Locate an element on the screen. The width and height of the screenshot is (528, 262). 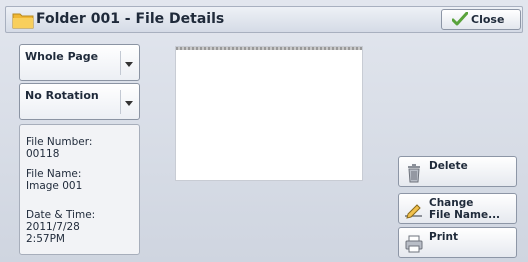
close-button: Close is located at coordinates (481, 19).